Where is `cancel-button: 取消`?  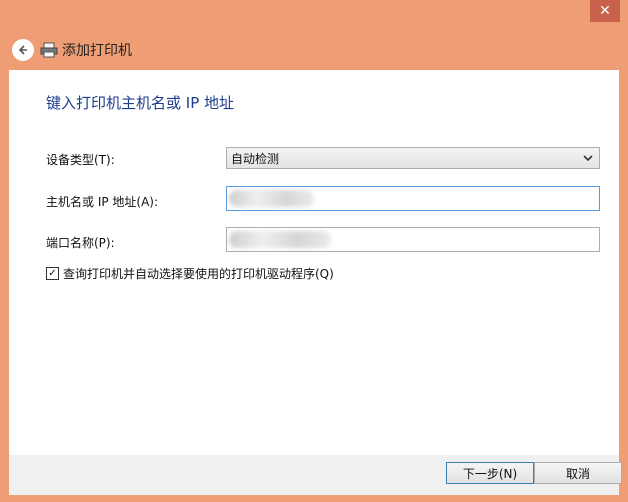 cancel-button: 取消 is located at coordinates (578, 473).